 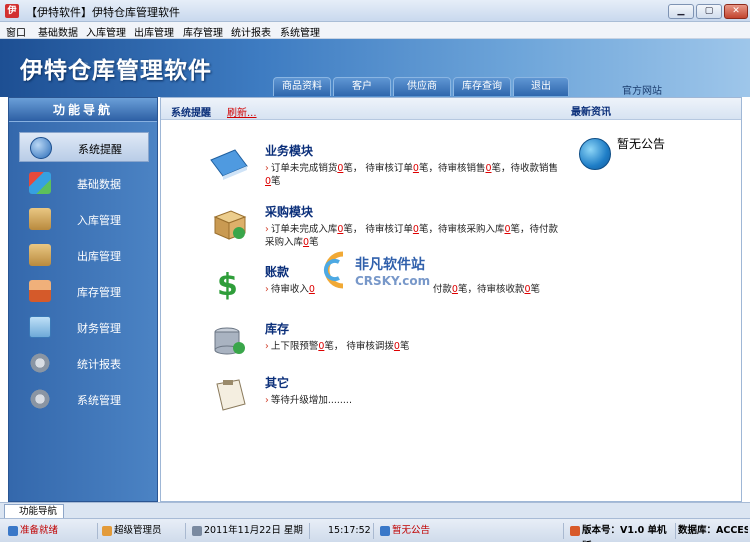 What do you see at coordinates (231, 395) in the screenshot?
I see `clipboard-icon` at bounding box center [231, 395].